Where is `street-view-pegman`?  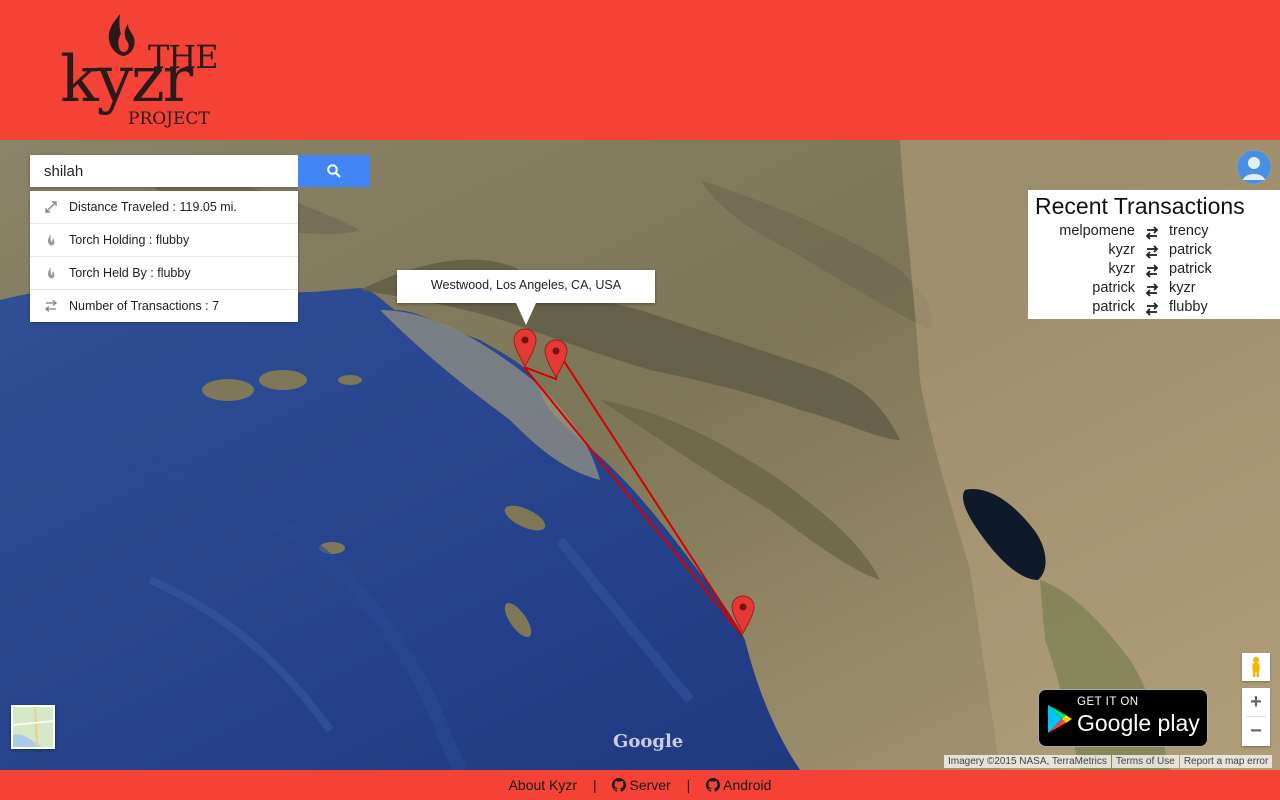 street-view-pegman is located at coordinates (1256, 667).